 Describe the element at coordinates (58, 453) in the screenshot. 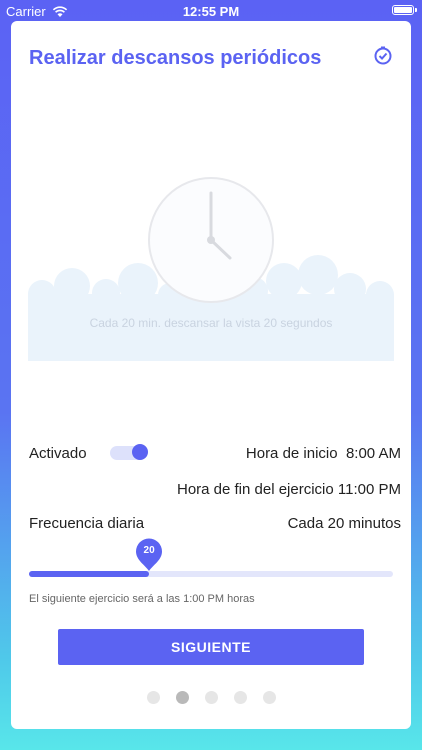

I see `enabled-label: Activado` at that location.